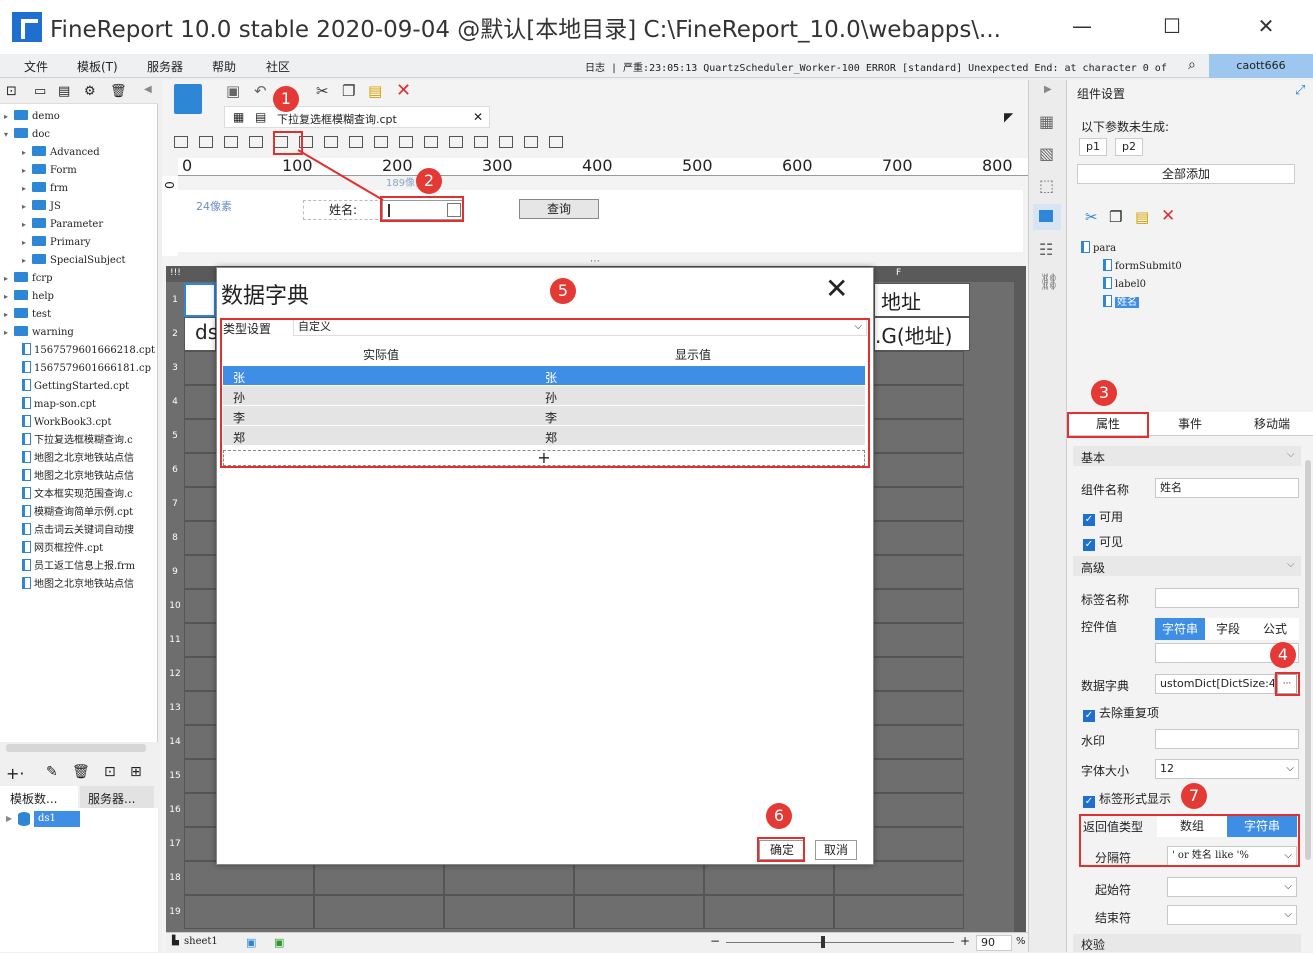 The height and width of the screenshot is (953, 1313). What do you see at coordinates (1172, 26) in the screenshot?
I see `maximize-button: ☐` at bounding box center [1172, 26].